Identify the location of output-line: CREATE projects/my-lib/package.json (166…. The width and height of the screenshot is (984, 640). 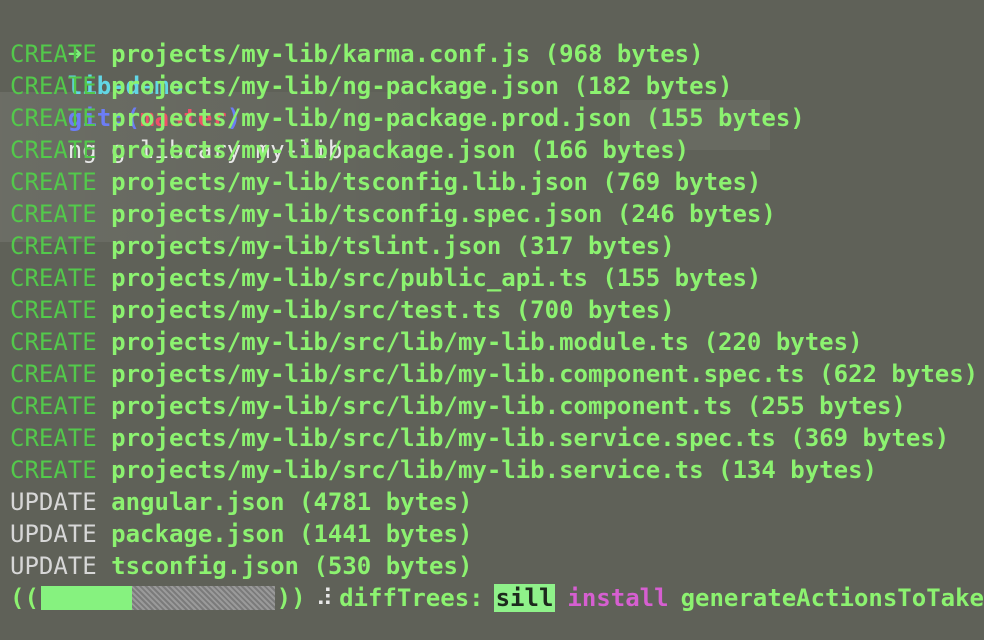
(497, 150).